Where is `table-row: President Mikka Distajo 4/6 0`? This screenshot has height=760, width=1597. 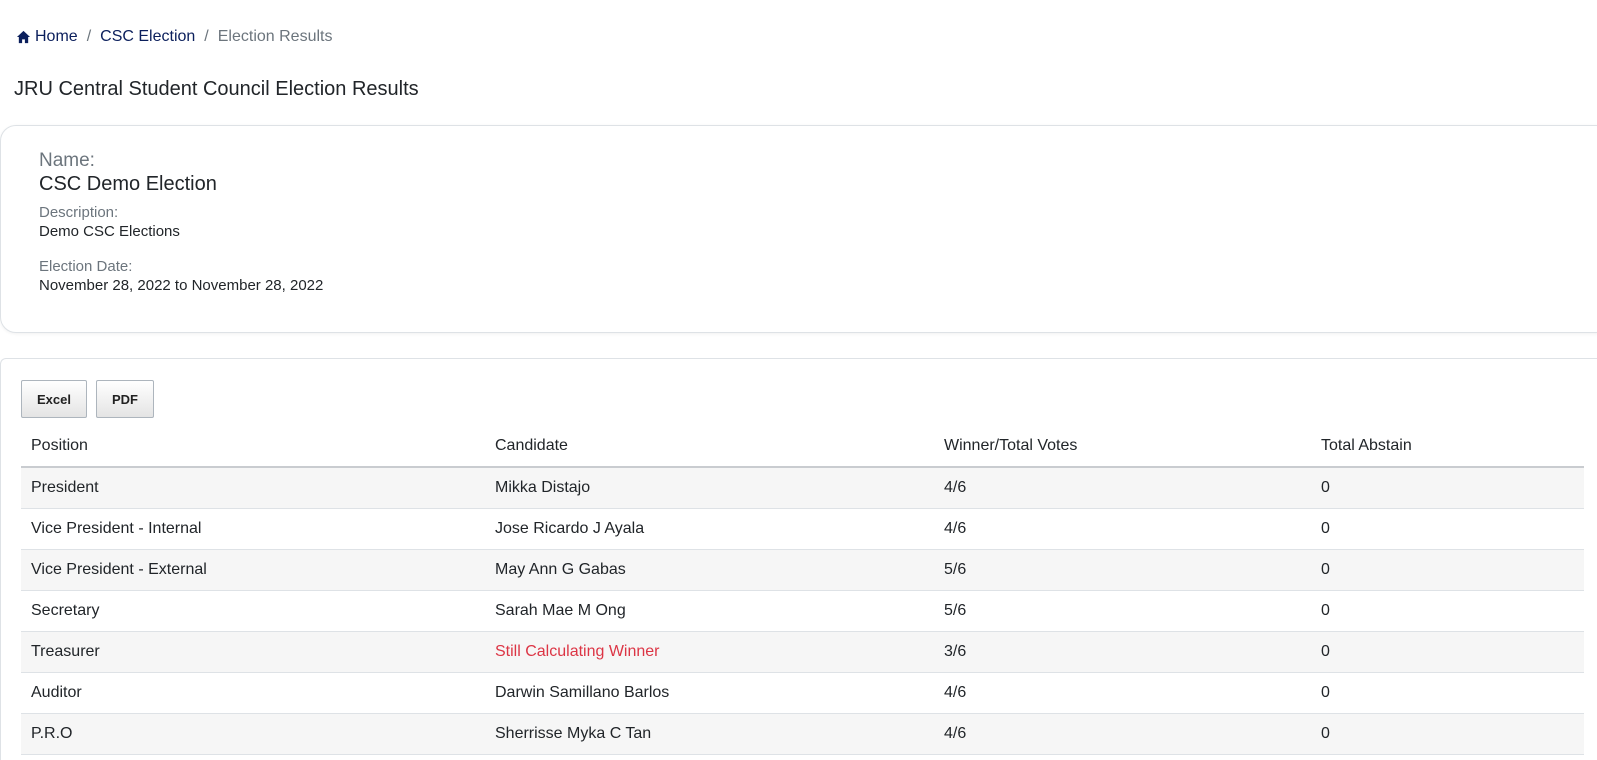 table-row: President Mikka Distajo 4/6 0 is located at coordinates (802, 488).